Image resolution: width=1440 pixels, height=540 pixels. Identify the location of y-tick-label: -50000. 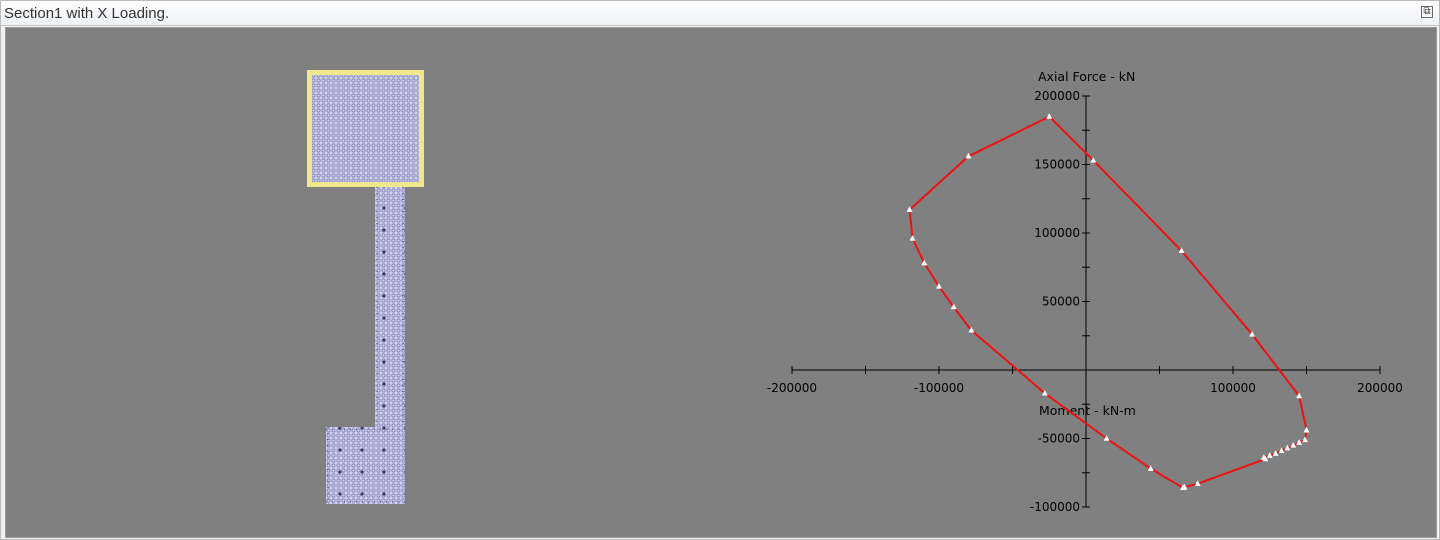
(1058, 439).